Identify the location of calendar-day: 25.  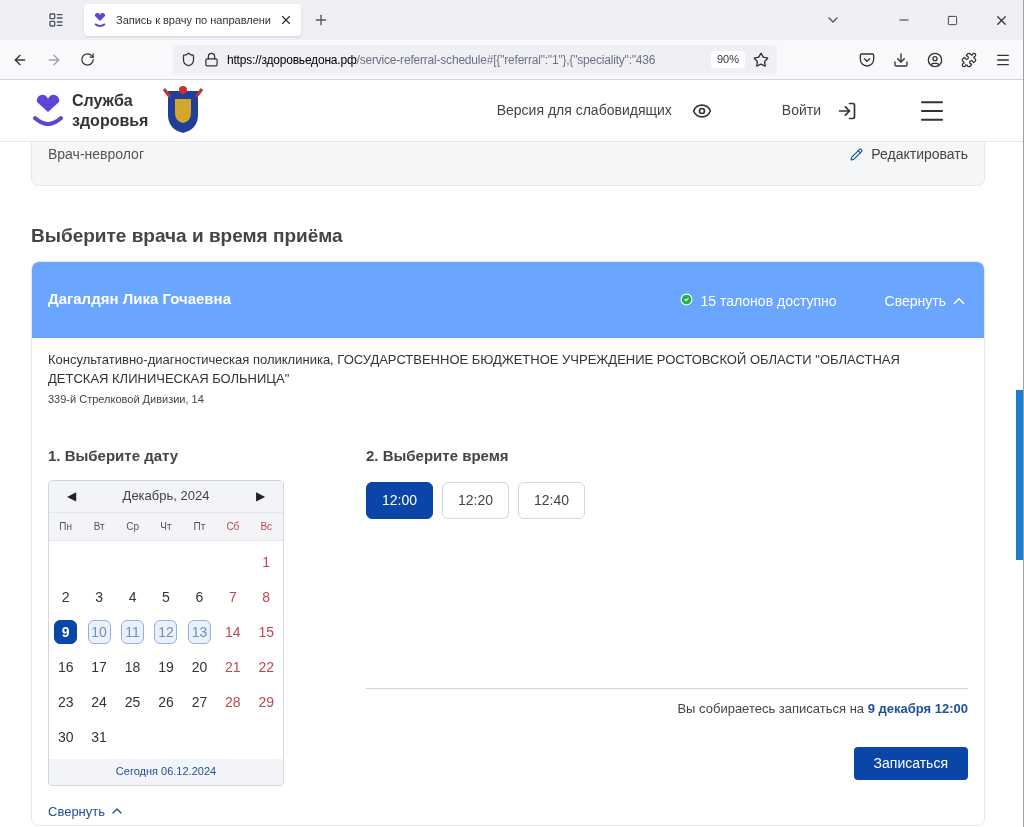
(133, 702).